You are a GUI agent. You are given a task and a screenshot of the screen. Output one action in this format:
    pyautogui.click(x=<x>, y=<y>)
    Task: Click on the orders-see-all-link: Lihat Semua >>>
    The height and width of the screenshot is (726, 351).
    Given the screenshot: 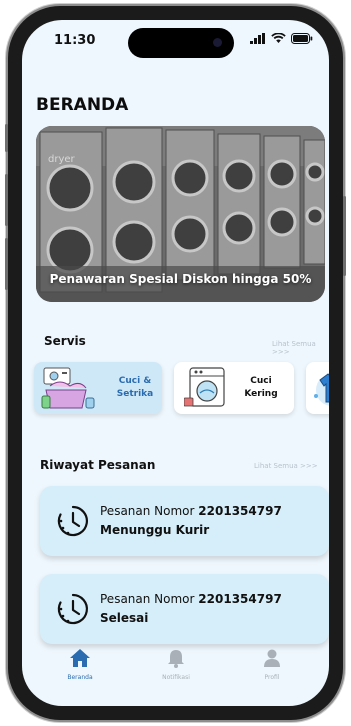 What is the action you would take?
    pyautogui.click(x=286, y=466)
    